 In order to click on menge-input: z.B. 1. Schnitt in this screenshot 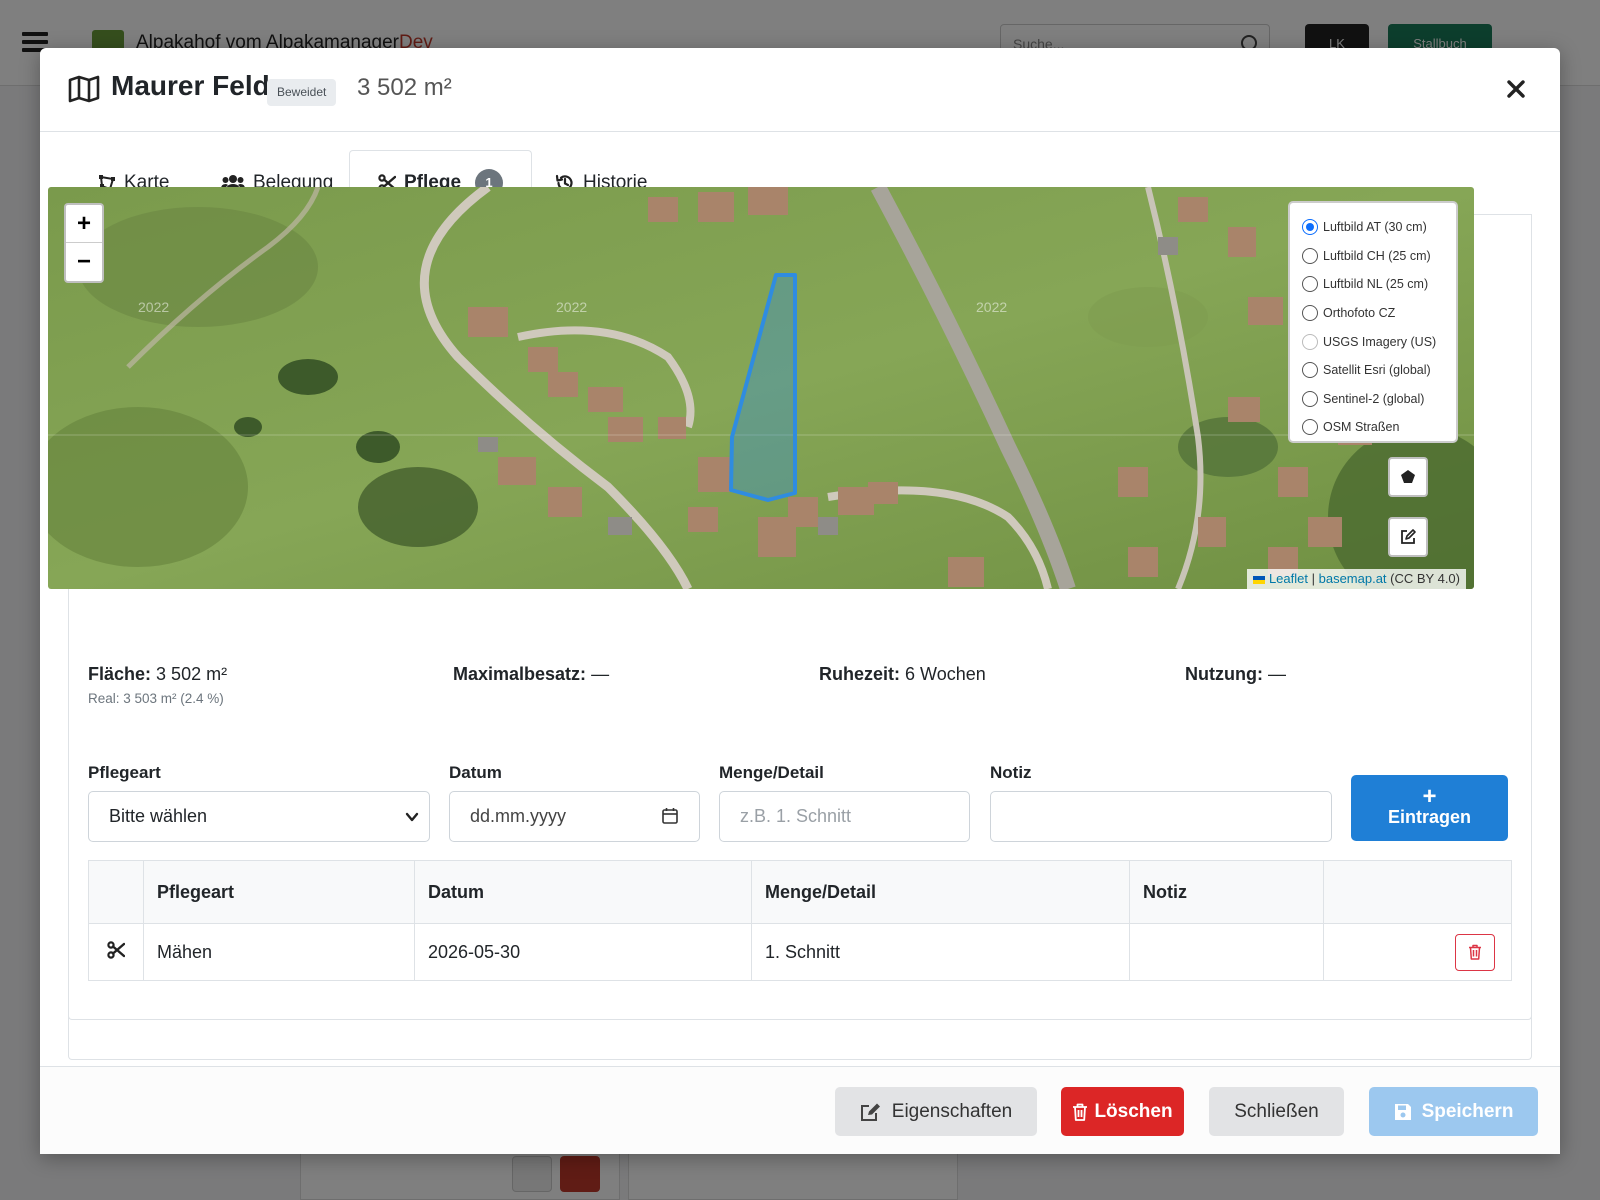, I will do `click(844, 816)`.